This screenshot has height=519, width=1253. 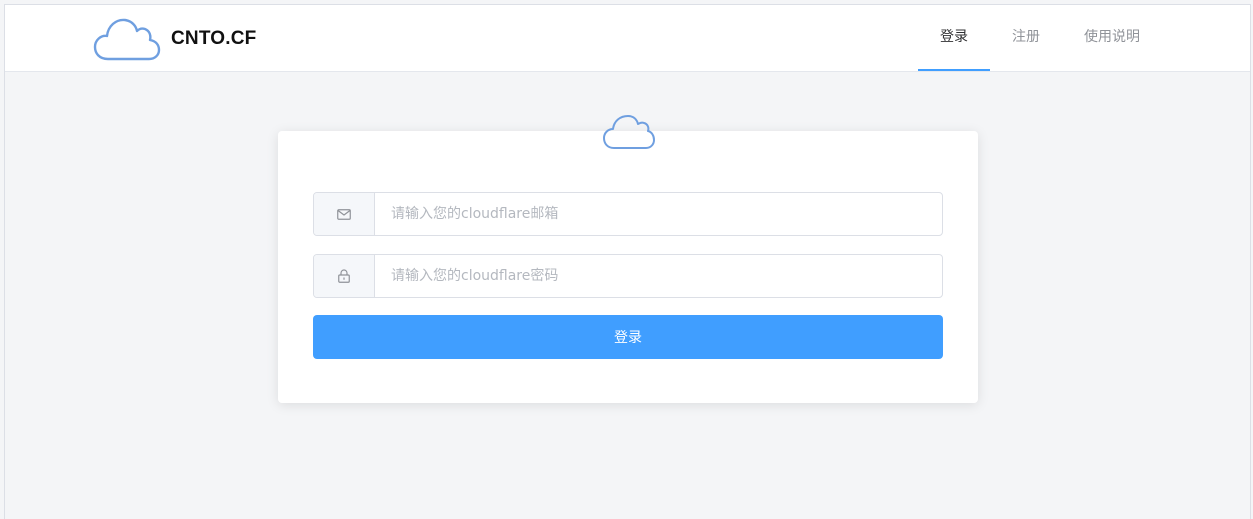 I want to click on email-field-group, so click(x=628, y=214).